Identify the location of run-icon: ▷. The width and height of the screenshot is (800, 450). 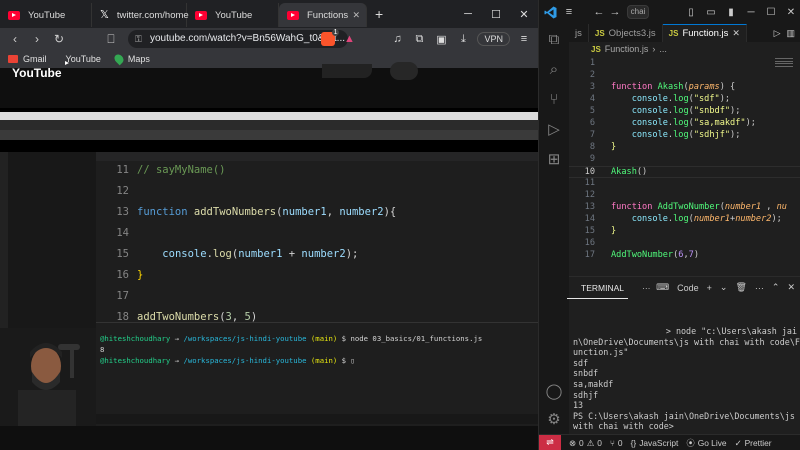
(777, 33).